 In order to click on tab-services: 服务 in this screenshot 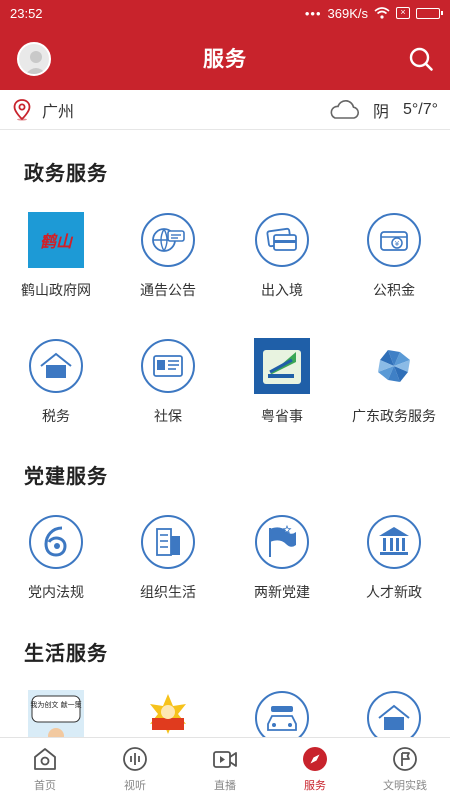, I will do `click(315, 769)`.